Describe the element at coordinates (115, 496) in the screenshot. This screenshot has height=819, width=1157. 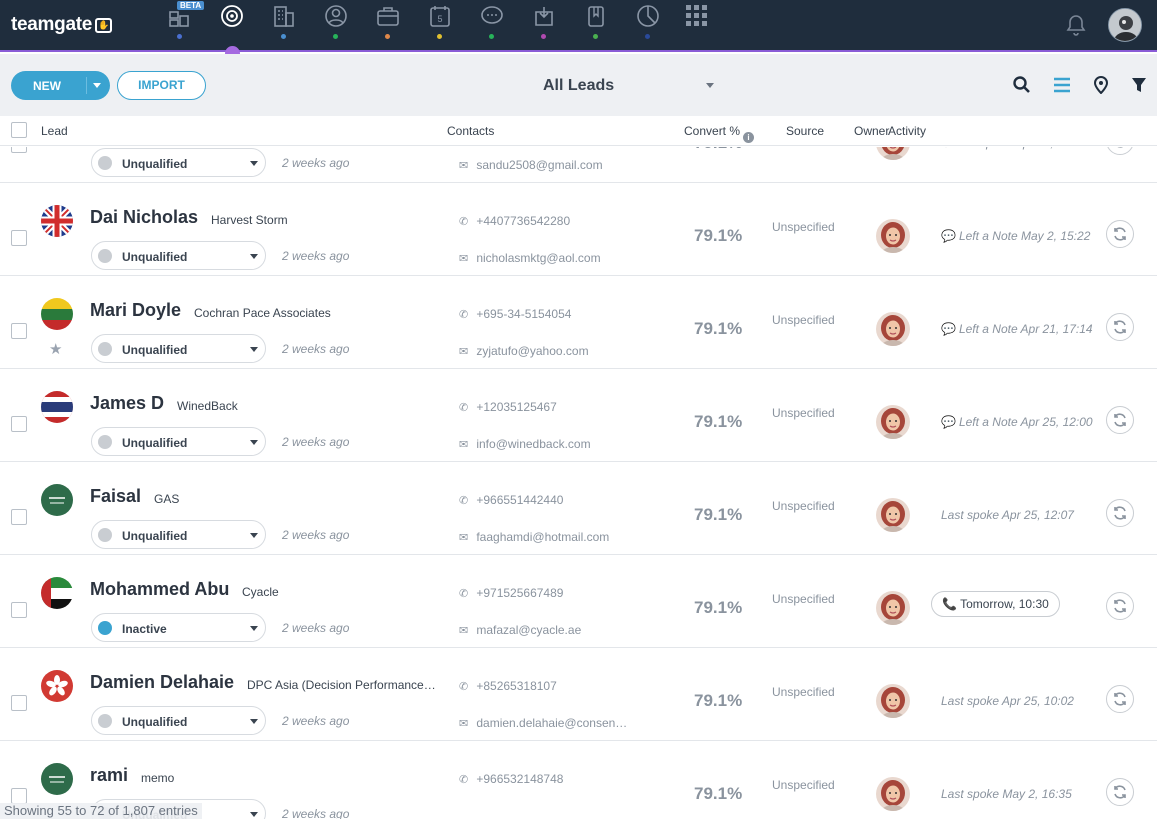
I see `lead-name: Faisal` at that location.